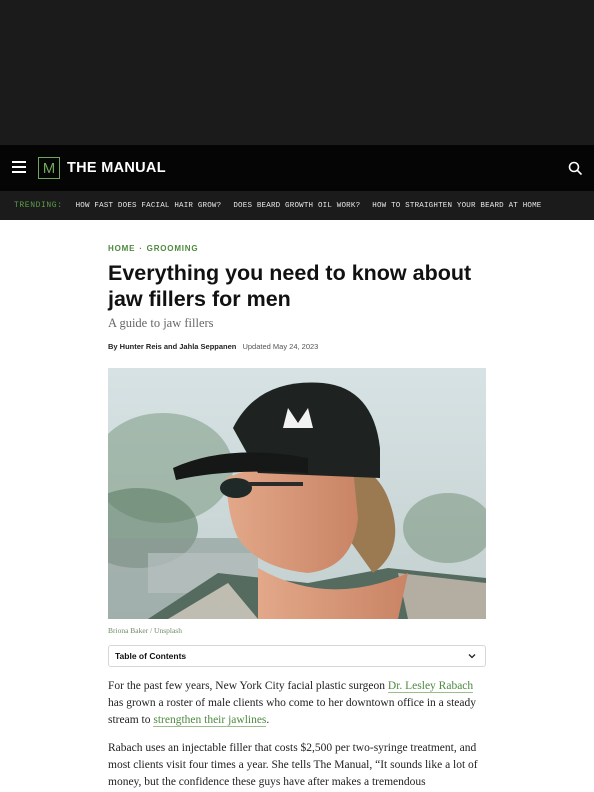 The width and height of the screenshot is (594, 792). What do you see at coordinates (472, 656) in the screenshot?
I see `chevron-down-icon` at bounding box center [472, 656].